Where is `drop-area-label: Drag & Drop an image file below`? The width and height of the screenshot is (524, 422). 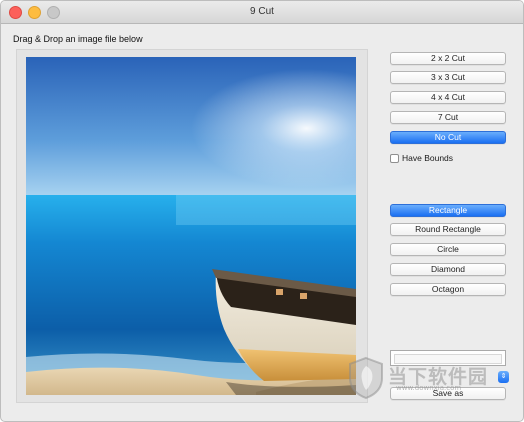
drop-area-label: Drag & Drop an image file below is located at coordinates (78, 39).